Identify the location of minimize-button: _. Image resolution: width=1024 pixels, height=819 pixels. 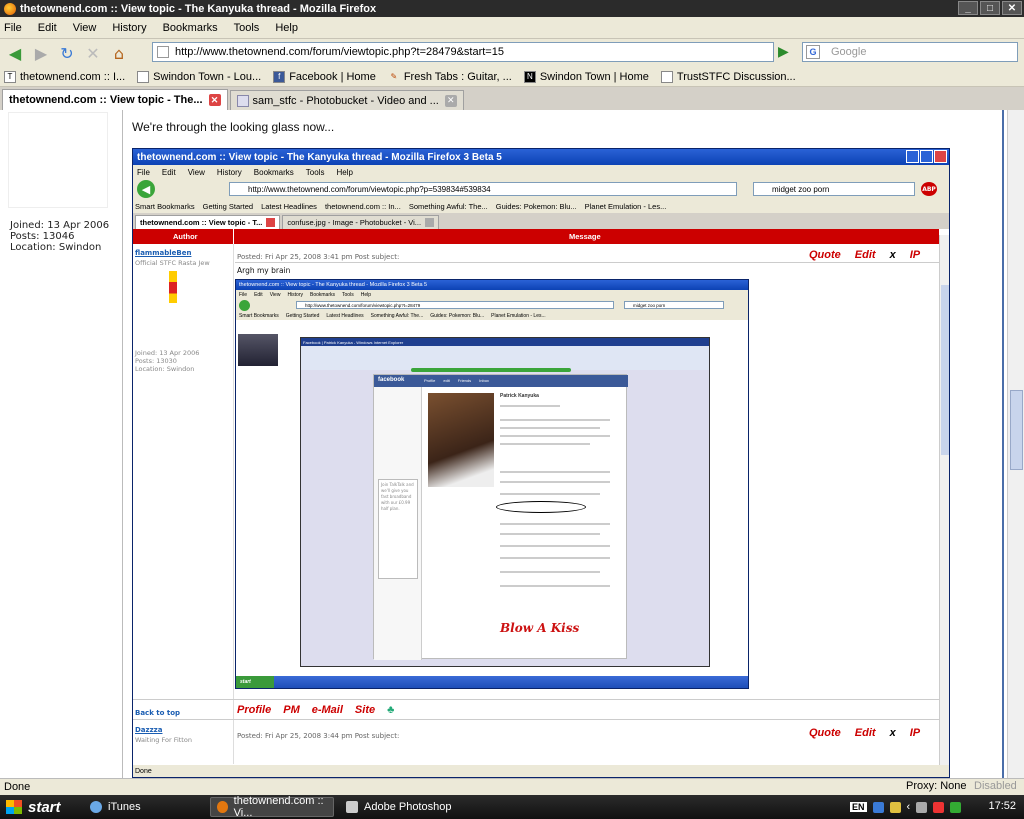
(968, 8).